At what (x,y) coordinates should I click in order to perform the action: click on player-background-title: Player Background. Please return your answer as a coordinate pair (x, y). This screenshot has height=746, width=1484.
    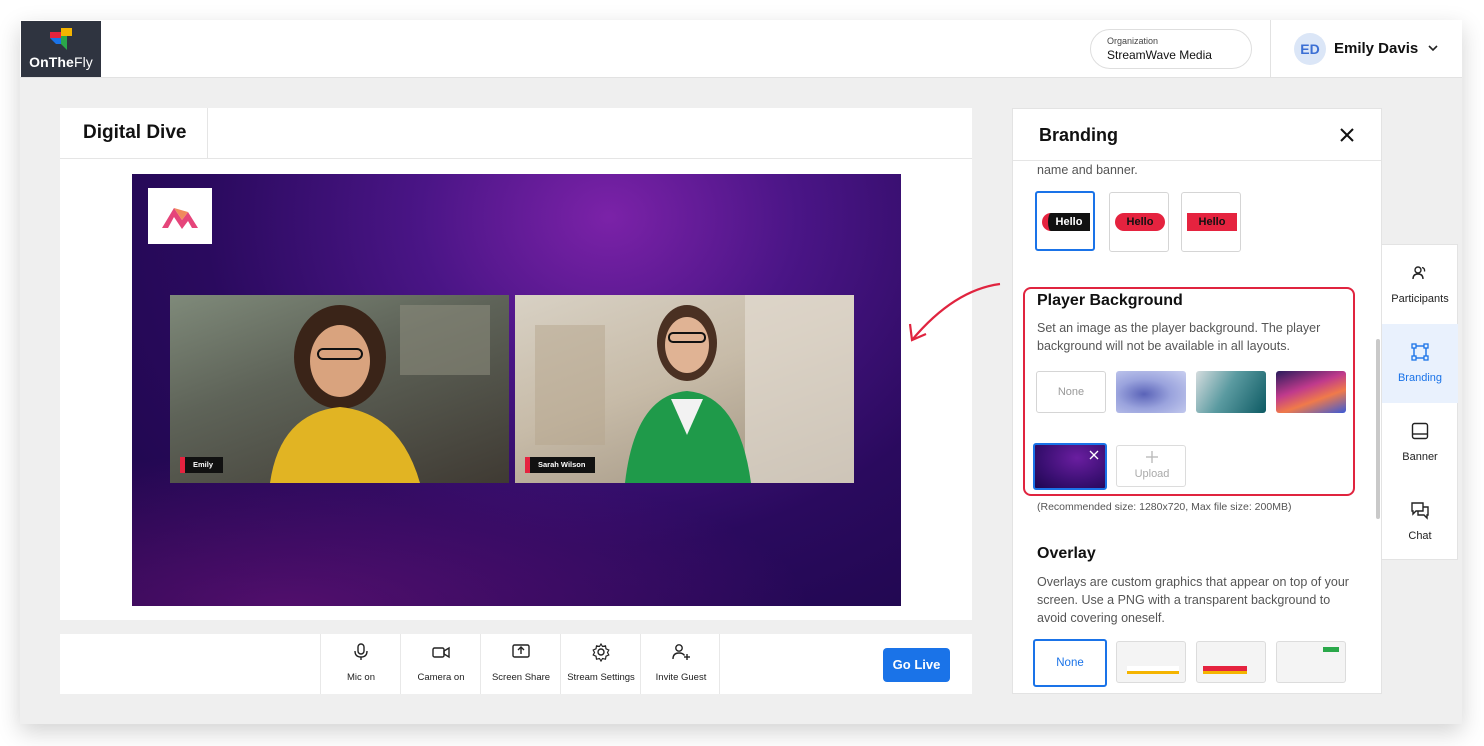
    Looking at the image, I should click on (1110, 300).